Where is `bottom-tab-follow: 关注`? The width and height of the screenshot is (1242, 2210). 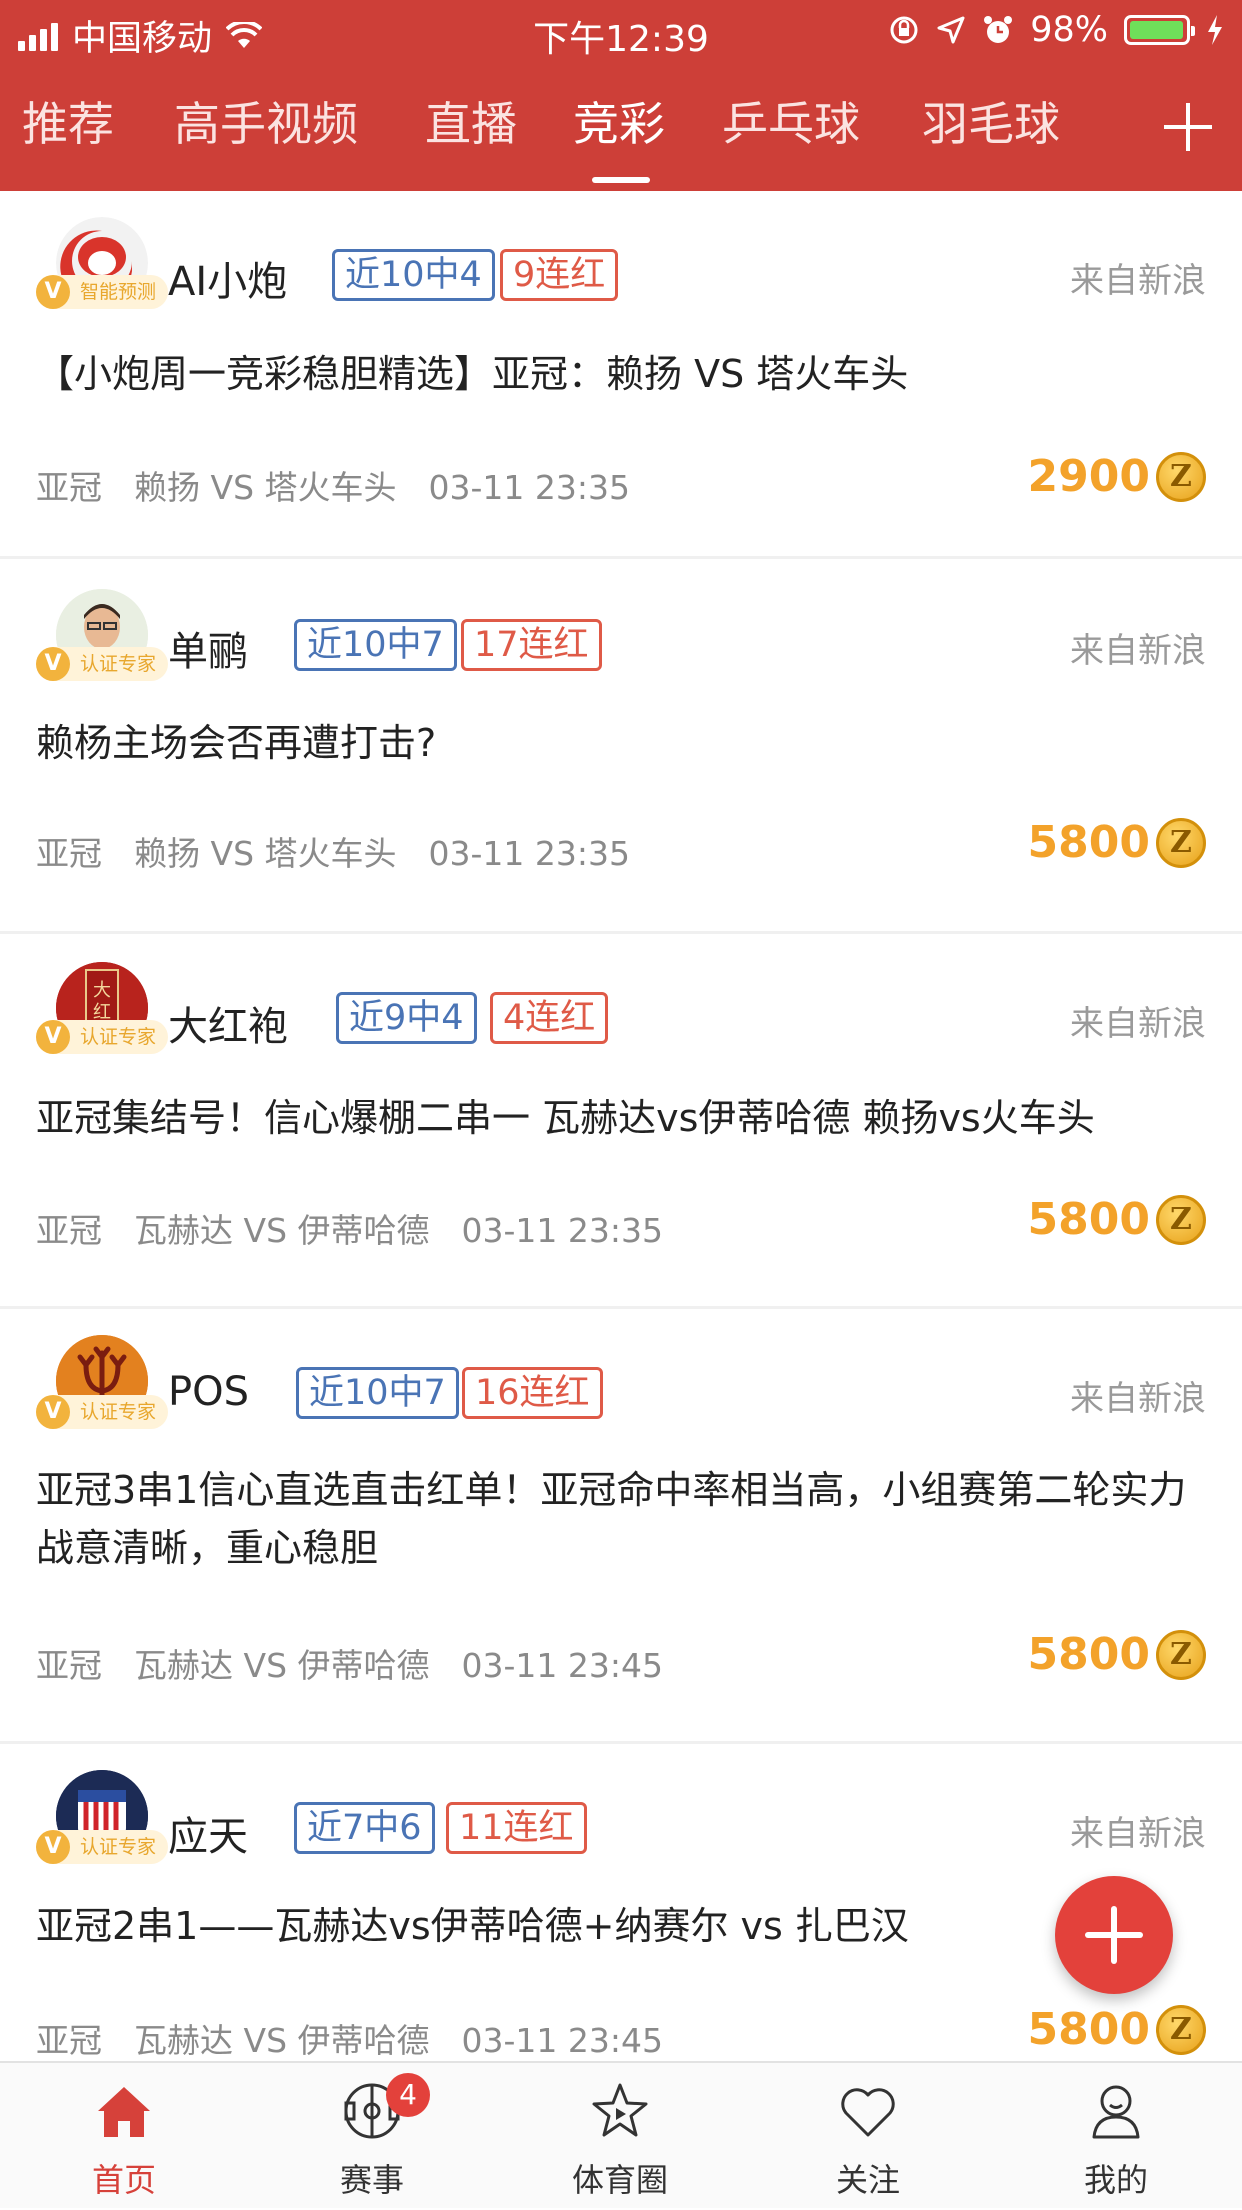
bottom-tab-follow: 关注 is located at coordinates (868, 2136).